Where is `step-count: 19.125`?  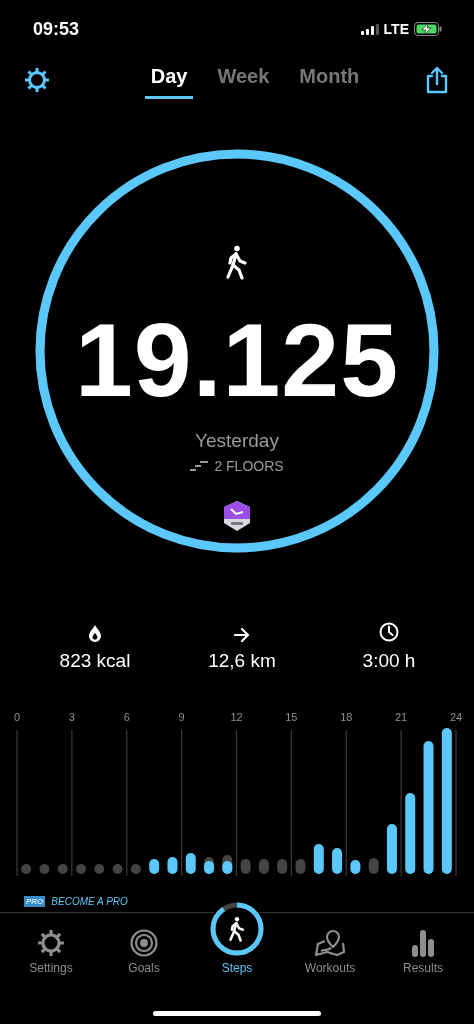 step-count: 19.125 is located at coordinates (237, 360).